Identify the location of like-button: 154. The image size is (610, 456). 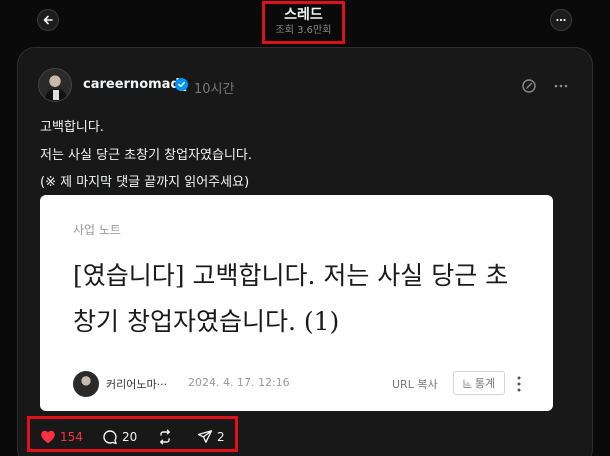
(61, 437).